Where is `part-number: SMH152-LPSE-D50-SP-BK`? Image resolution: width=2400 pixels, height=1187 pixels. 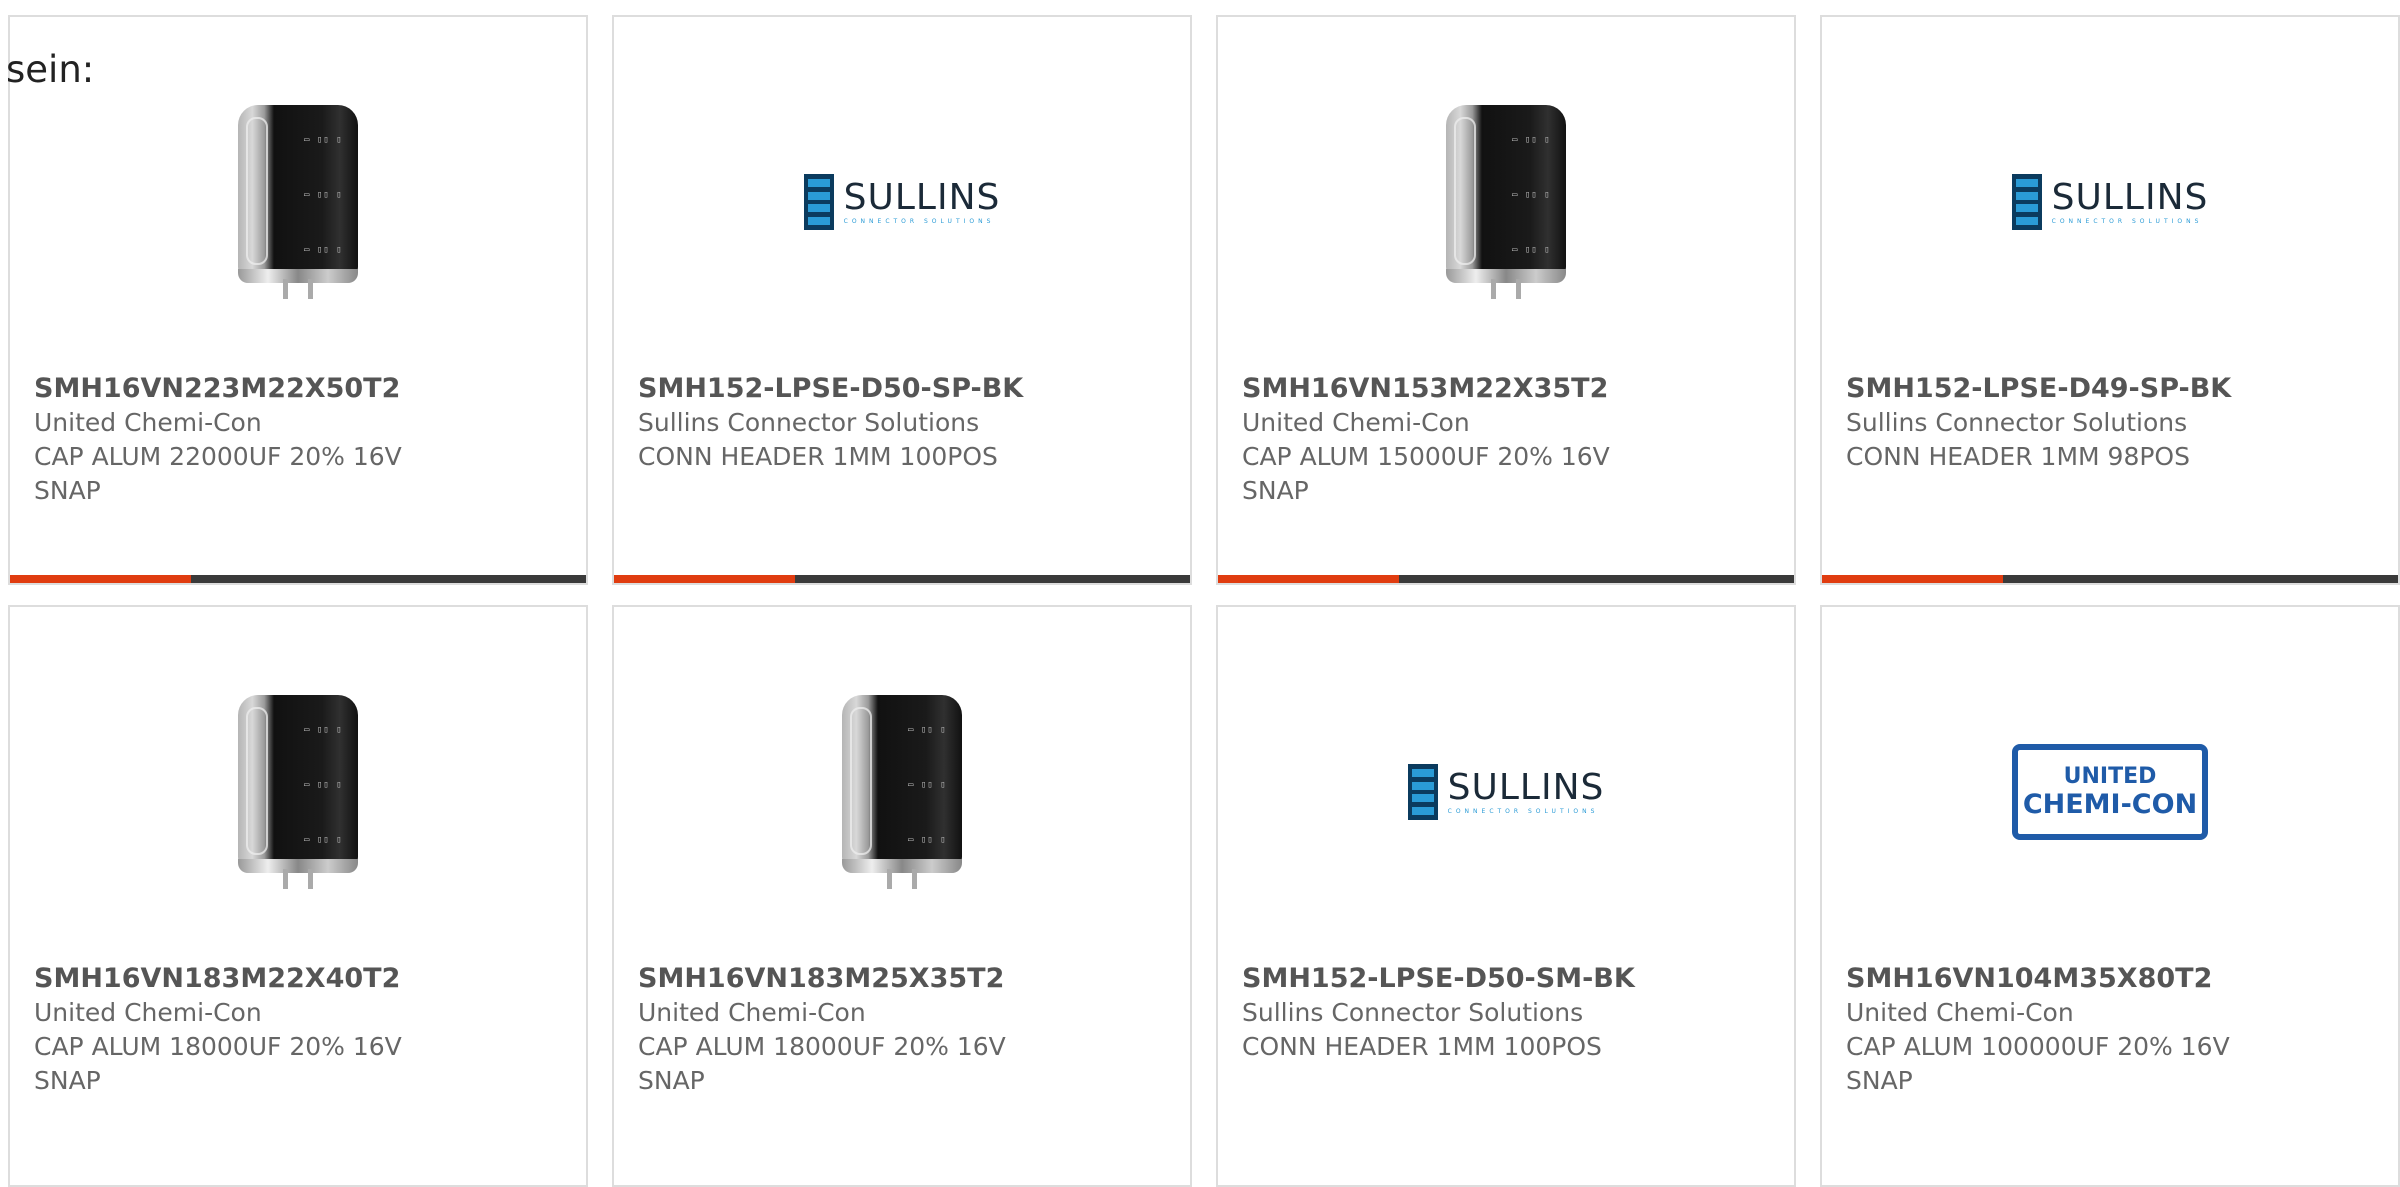
part-number: SMH152-LPSE-D50-SP-BK is located at coordinates (902, 389).